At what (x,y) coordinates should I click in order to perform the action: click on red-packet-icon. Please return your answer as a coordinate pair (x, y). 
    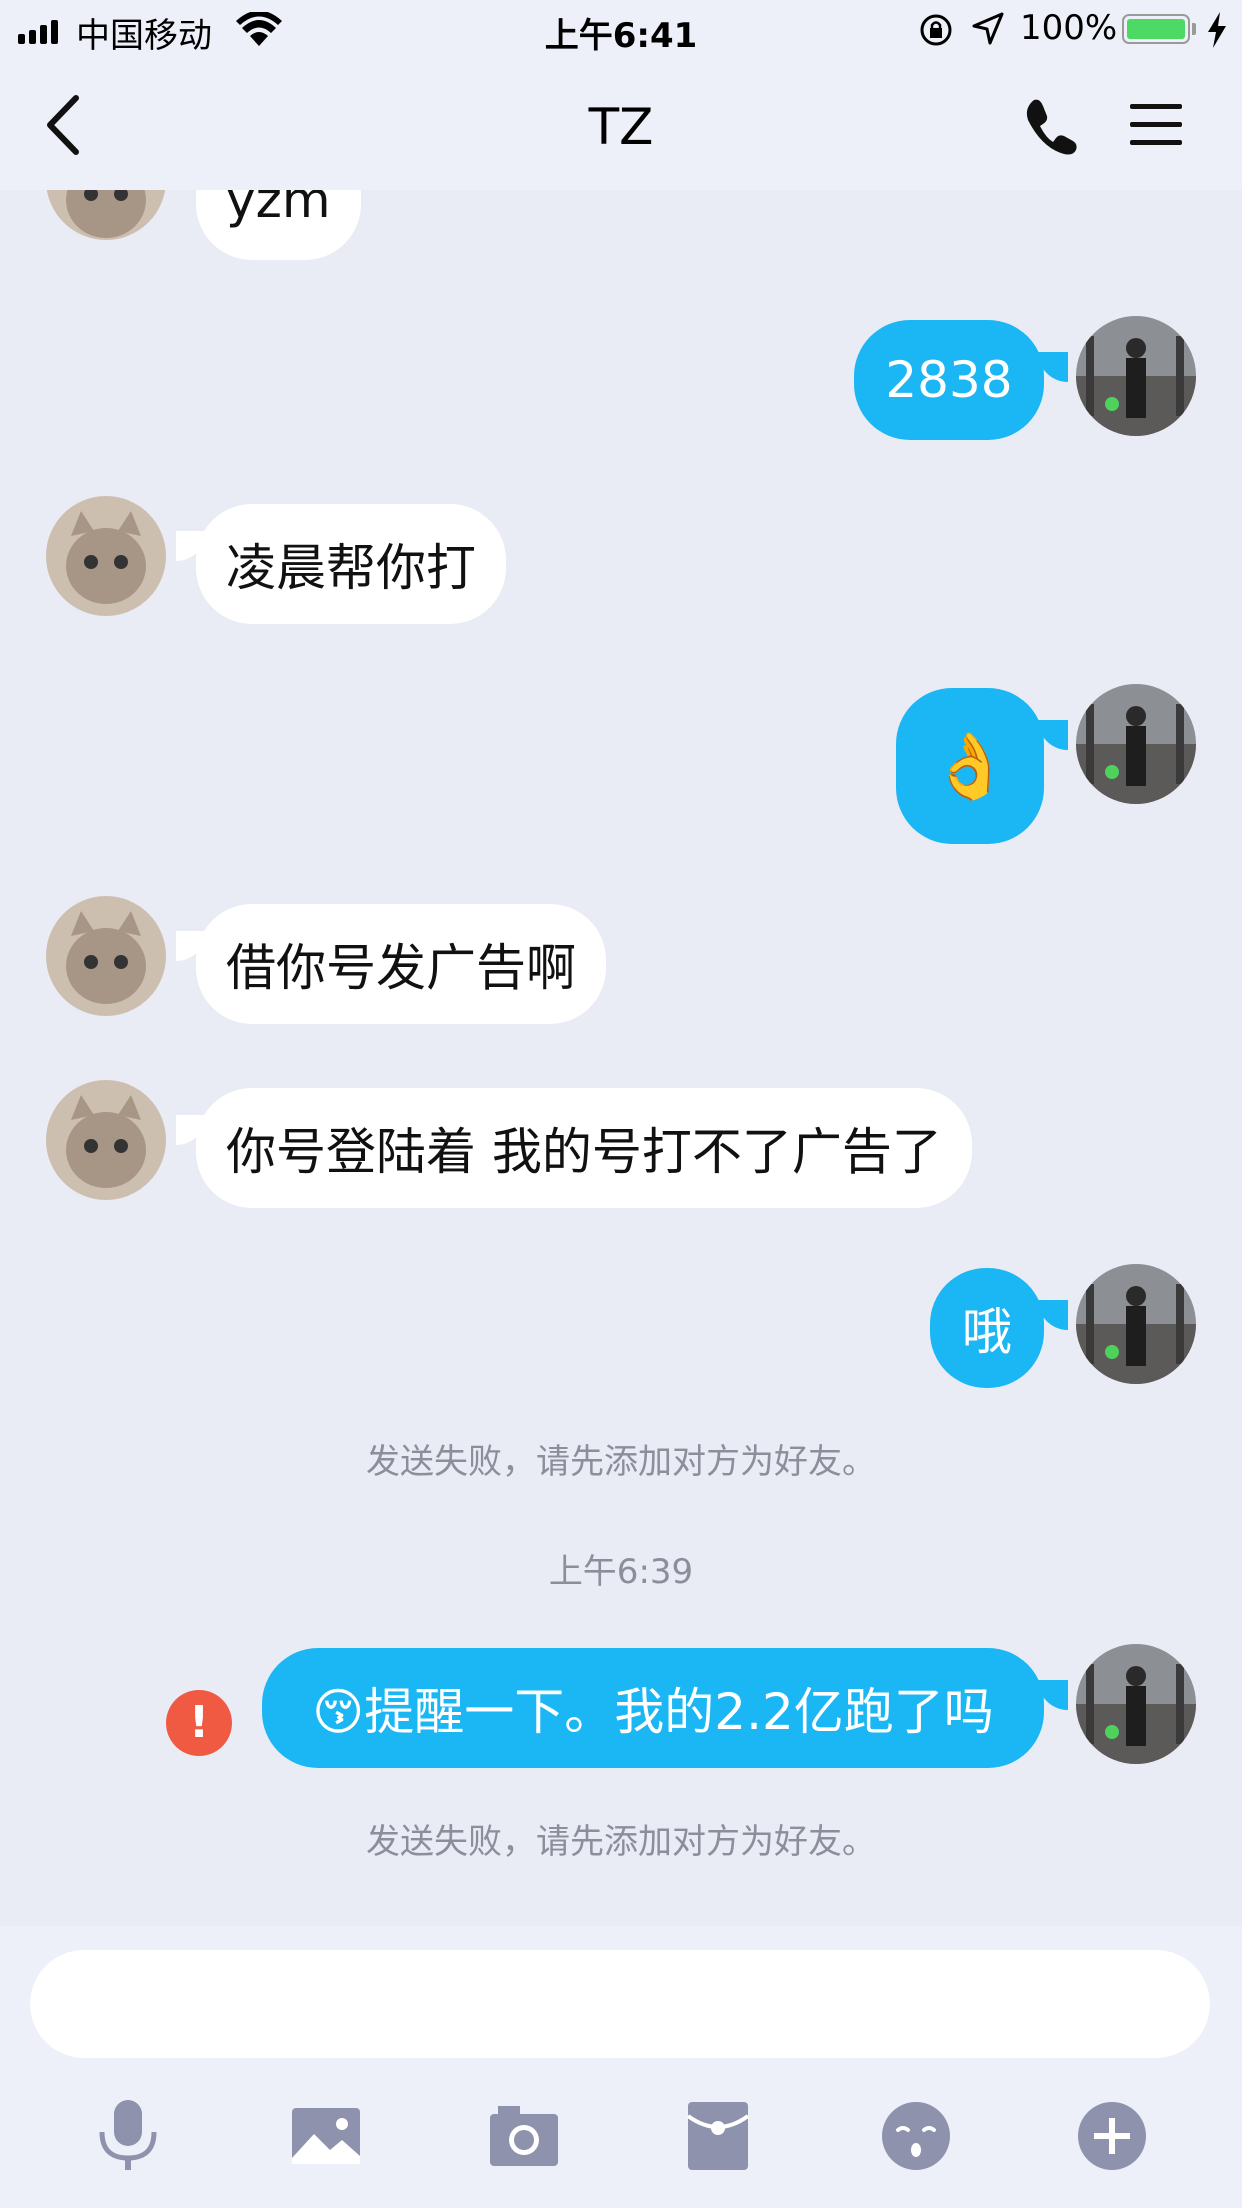
    Looking at the image, I should click on (718, 2136).